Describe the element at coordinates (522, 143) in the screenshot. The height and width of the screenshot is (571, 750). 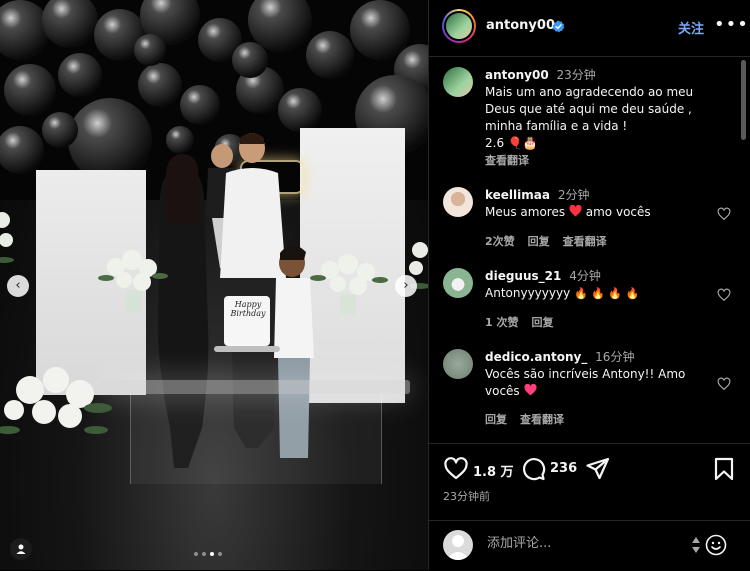
I see `caption-emojis: 🎈🎂` at that location.